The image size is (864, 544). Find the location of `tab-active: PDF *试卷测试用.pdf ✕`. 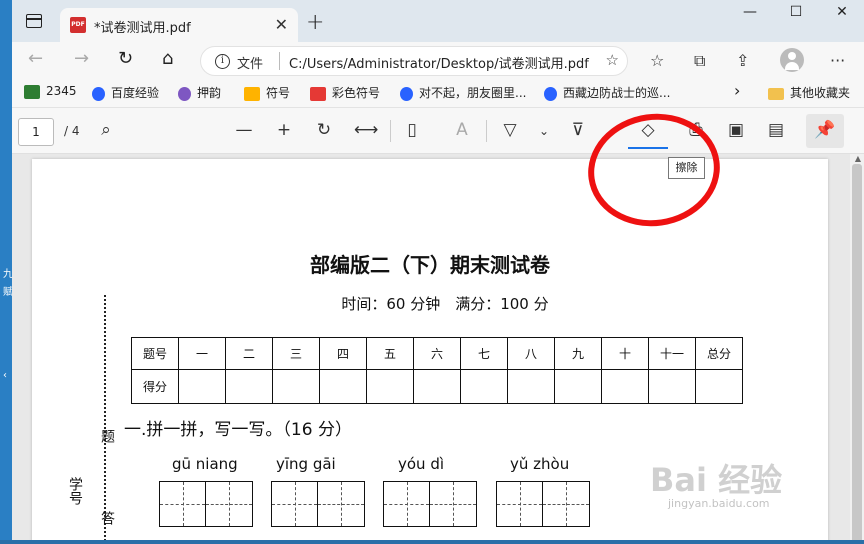

tab-active: PDF *试卷测试用.pdf ✕ is located at coordinates (179, 25).